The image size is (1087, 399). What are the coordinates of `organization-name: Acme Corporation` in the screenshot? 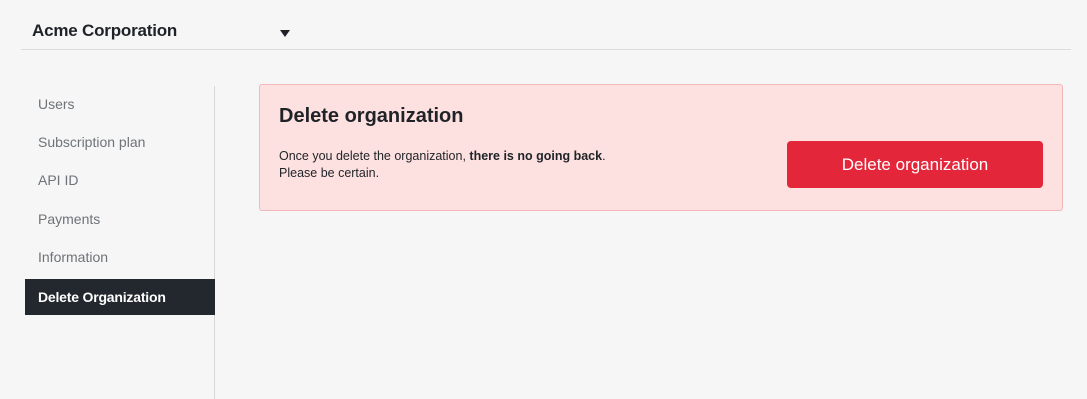 It's located at (105, 30).